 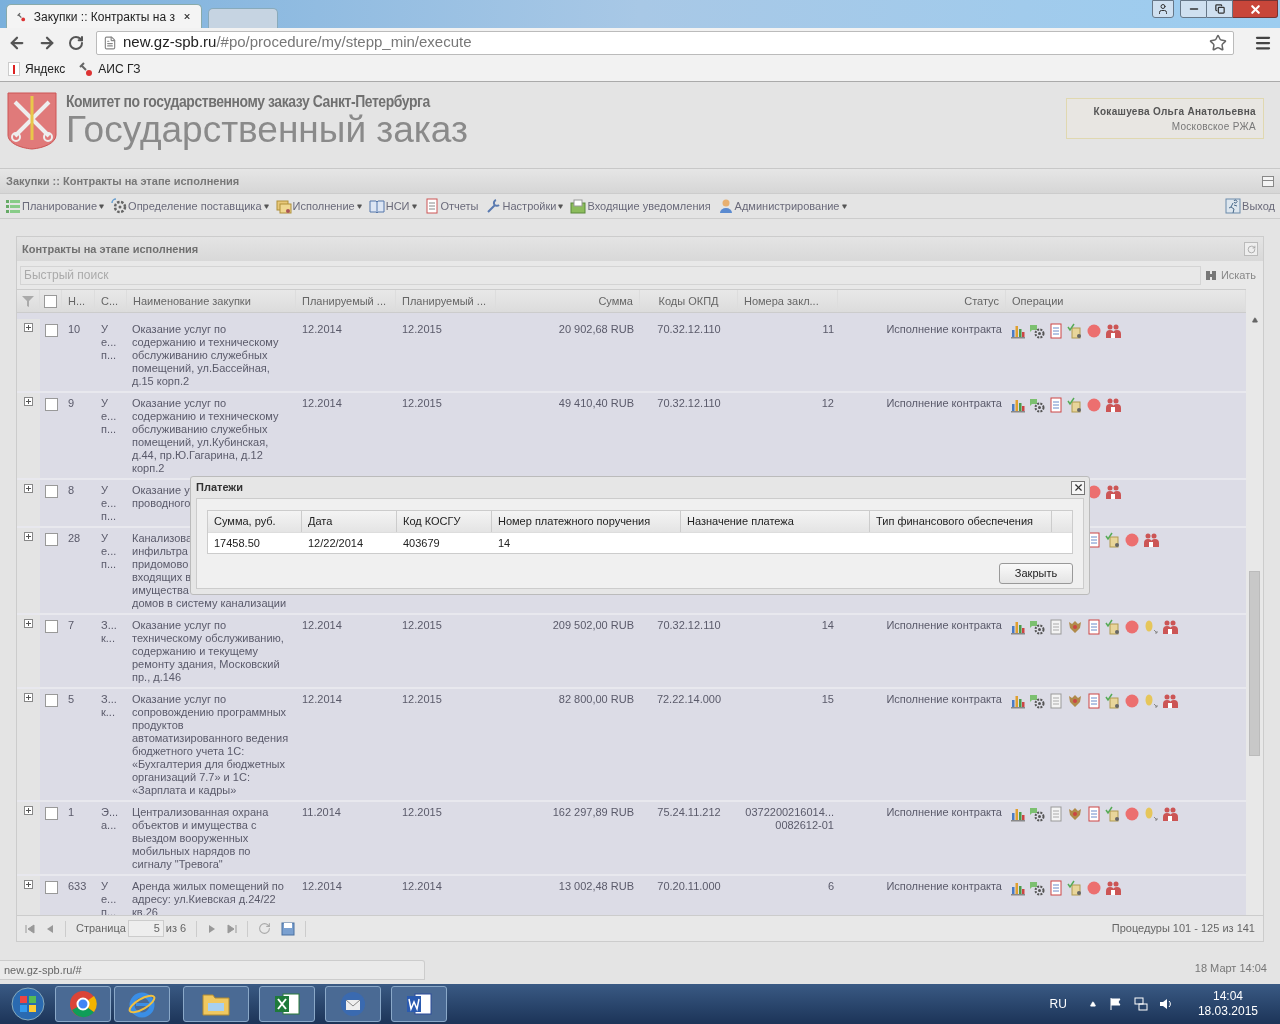 What do you see at coordinates (1251, 249) in the screenshot?
I see `refresh-button` at bounding box center [1251, 249].